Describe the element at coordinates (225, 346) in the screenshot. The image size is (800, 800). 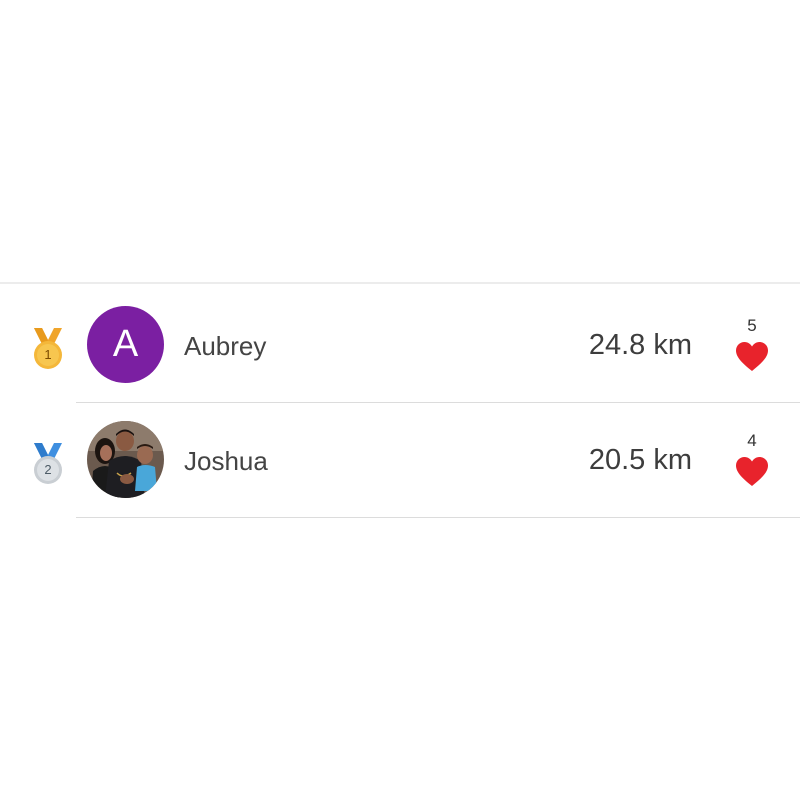
I see `user-name: Aubrey` at that location.